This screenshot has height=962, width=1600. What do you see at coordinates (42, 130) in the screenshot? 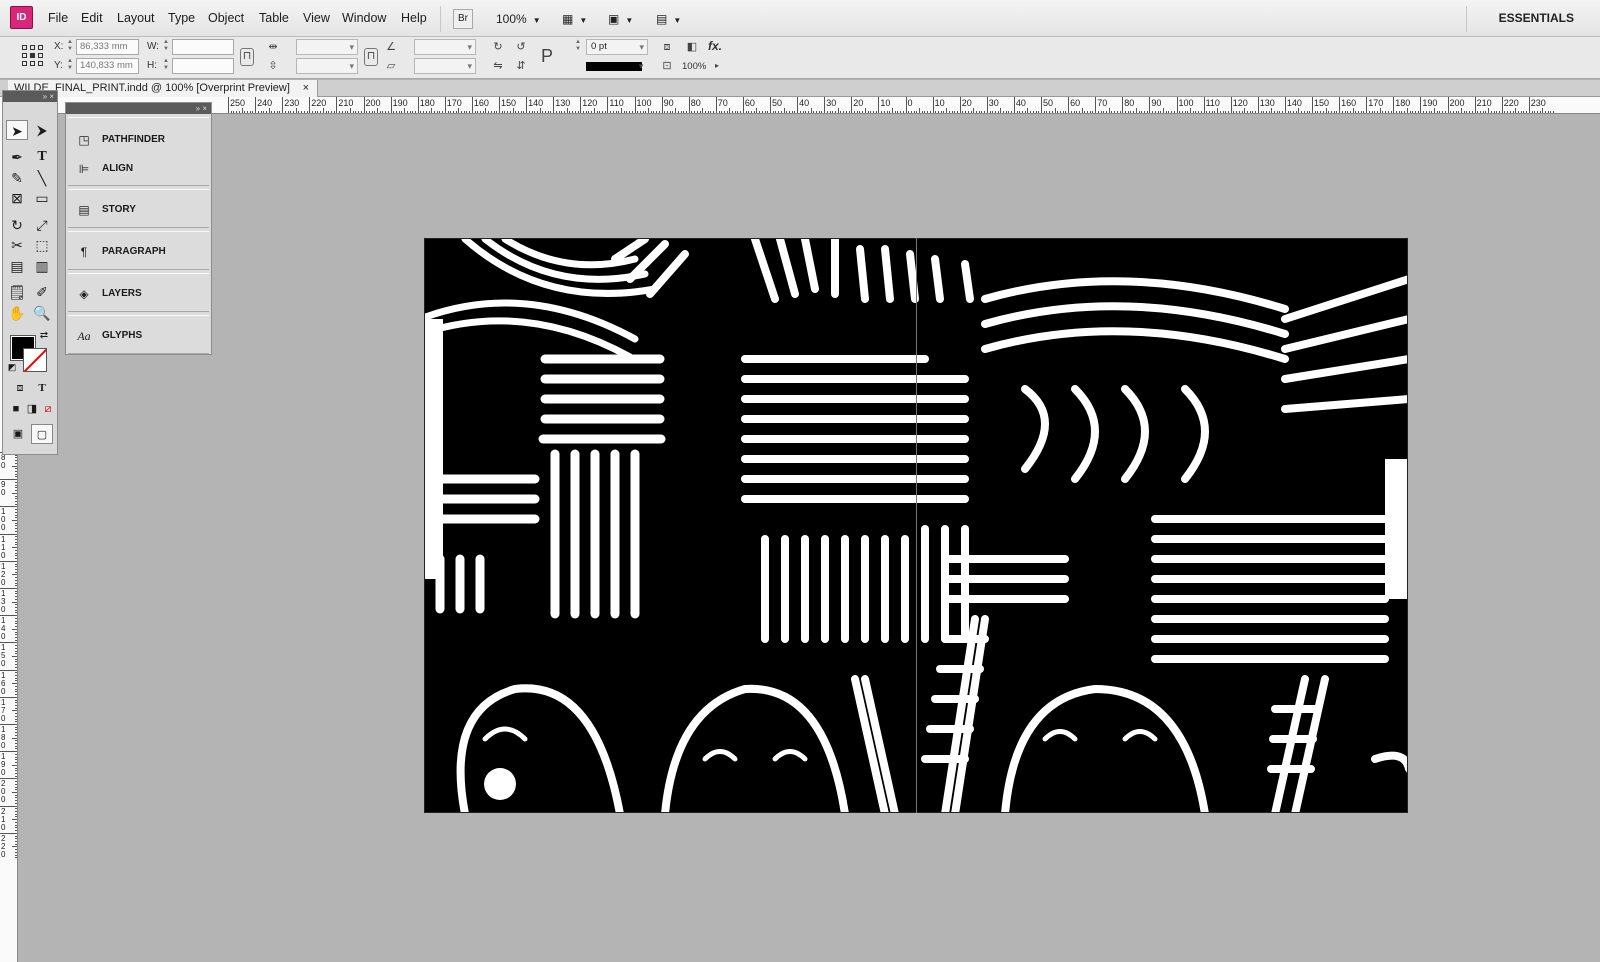
I see `direct-selection-tool-icon: ⮞` at bounding box center [42, 130].